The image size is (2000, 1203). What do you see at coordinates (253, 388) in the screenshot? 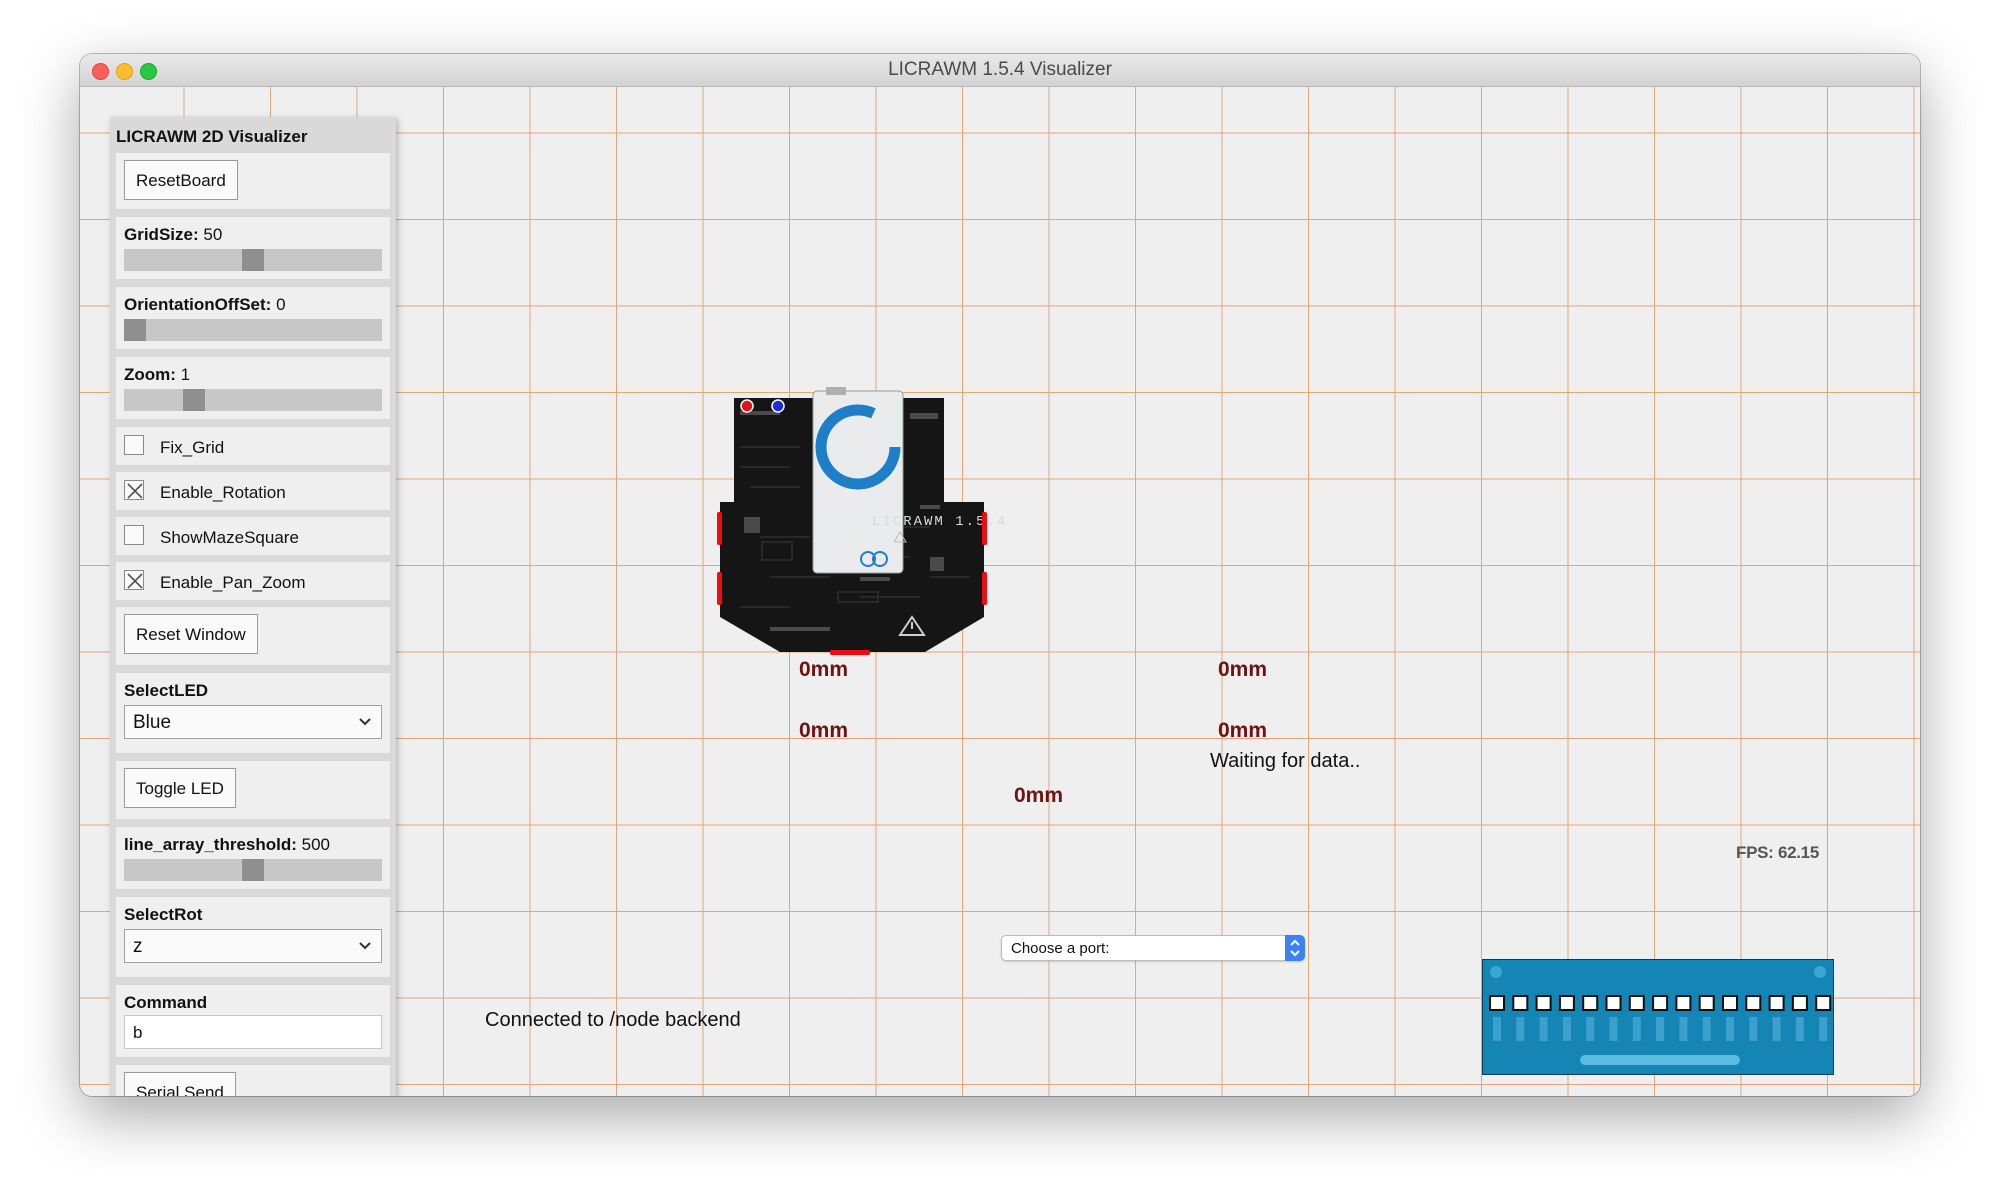
I see `zoom-row: Zoom: 1` at bounding box center [253, 388].